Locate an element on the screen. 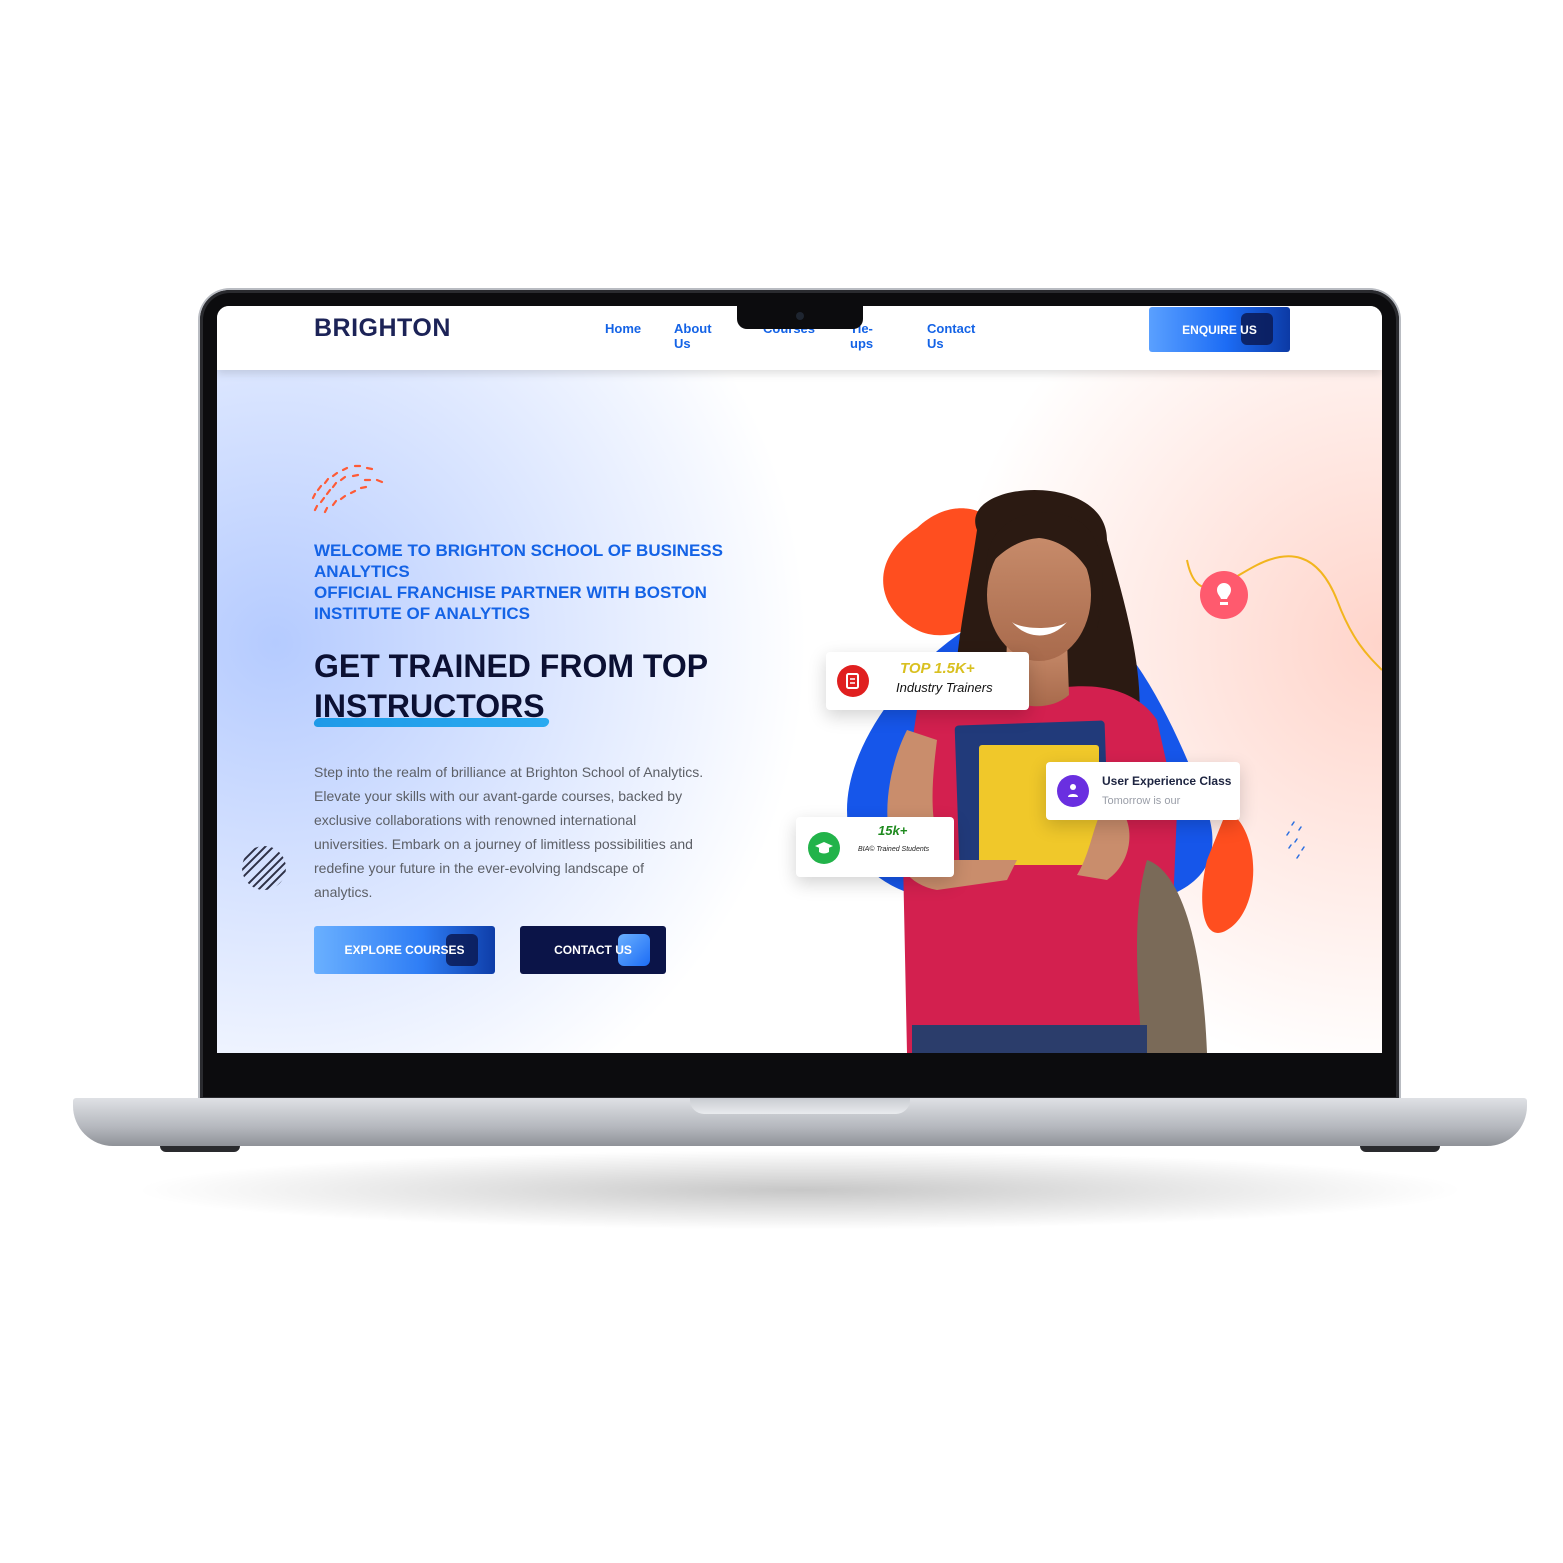 The image size is (1563, 1563). headline-line-1: GET TRAINED FROM TOP is located at coordinates (511, 666).